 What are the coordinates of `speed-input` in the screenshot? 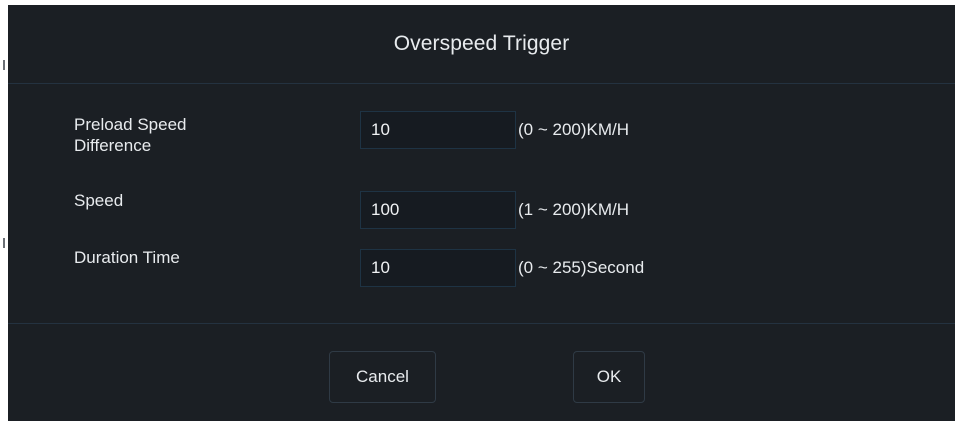 It's located at (438, 210).